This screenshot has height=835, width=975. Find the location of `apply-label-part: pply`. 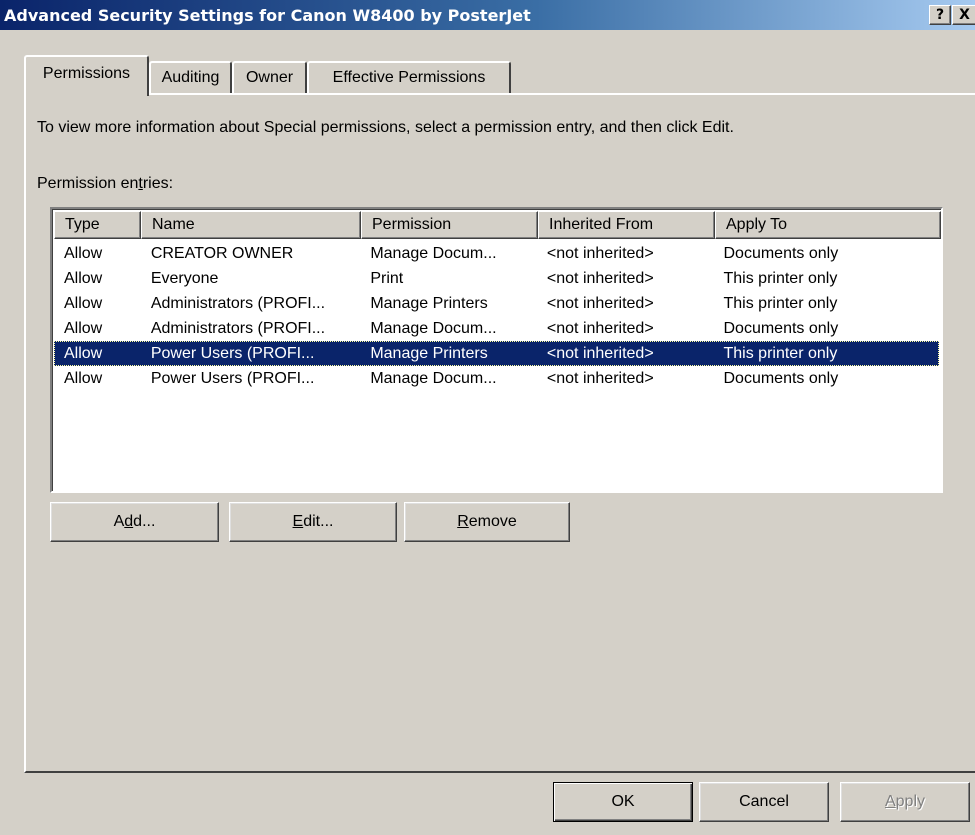

apply-label-part: pply is located at coordinates (910, 801).